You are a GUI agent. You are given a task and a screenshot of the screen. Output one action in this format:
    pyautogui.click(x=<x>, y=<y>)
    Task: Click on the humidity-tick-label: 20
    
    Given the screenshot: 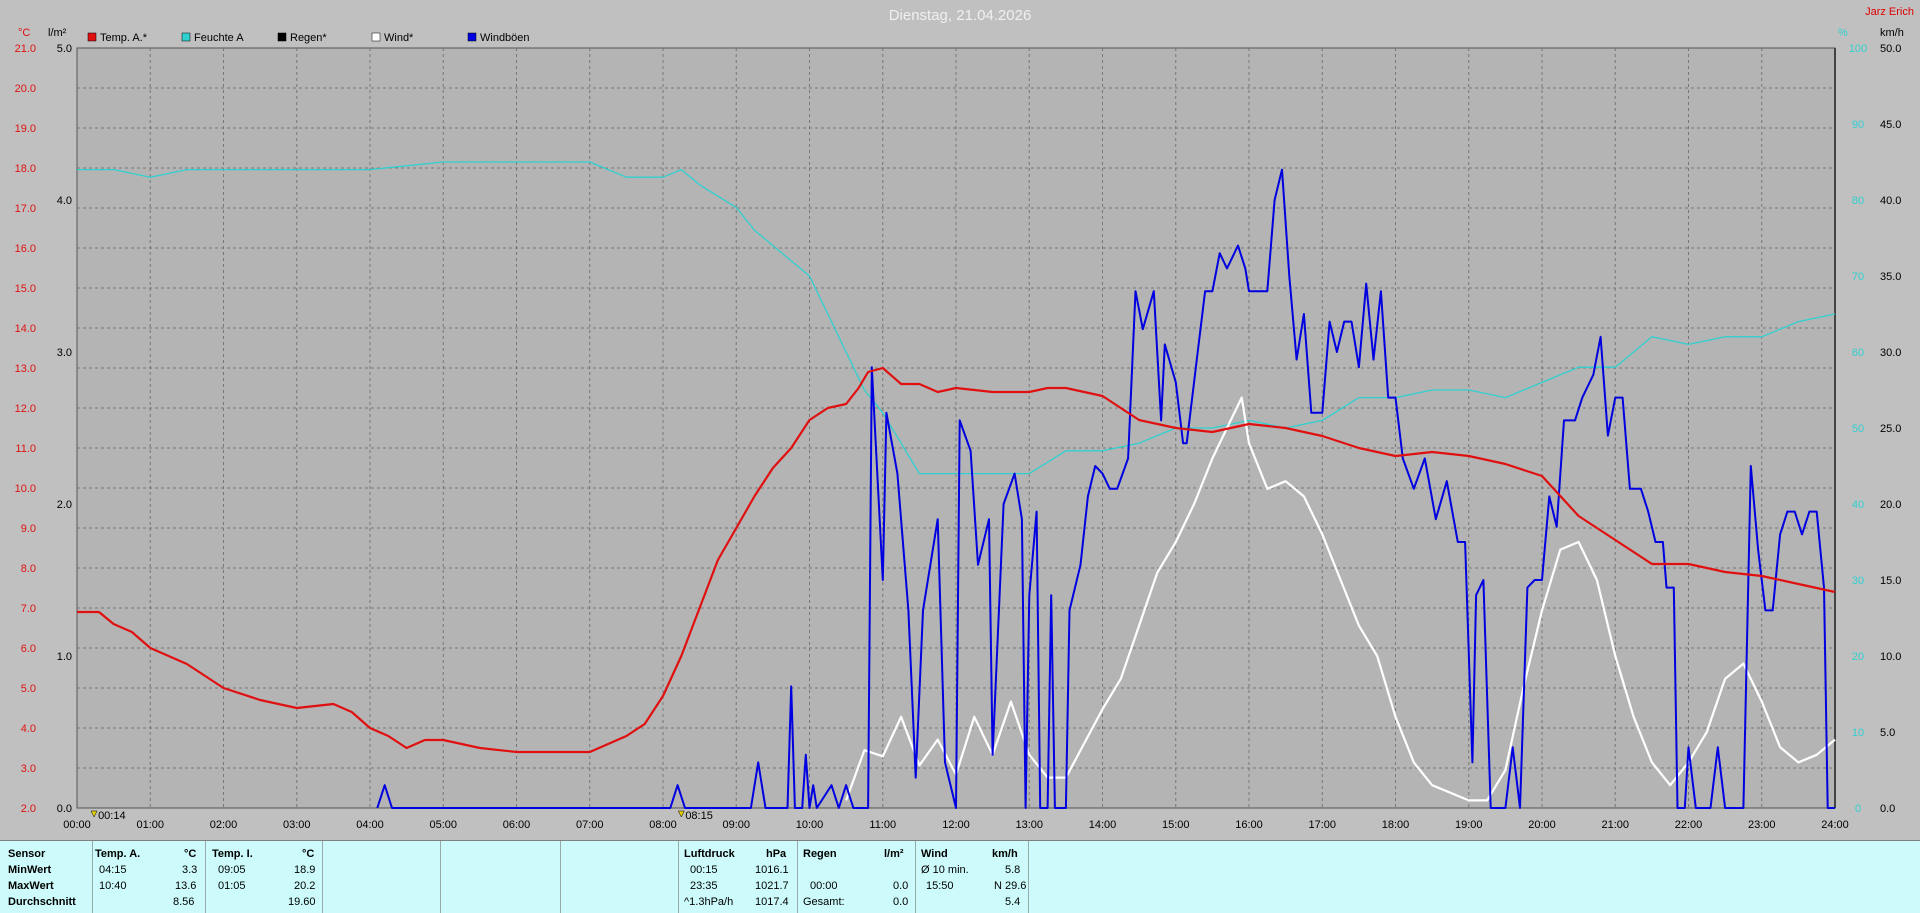 What is the action you would take?
    pyautogui.click(x=1858, y=657)
    